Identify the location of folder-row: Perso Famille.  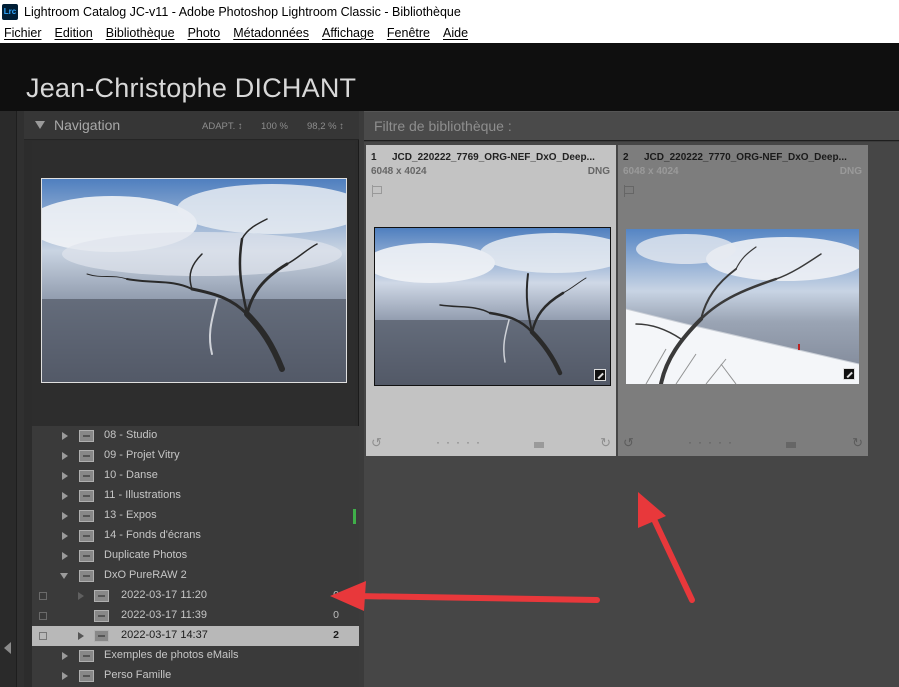
(195, 676).